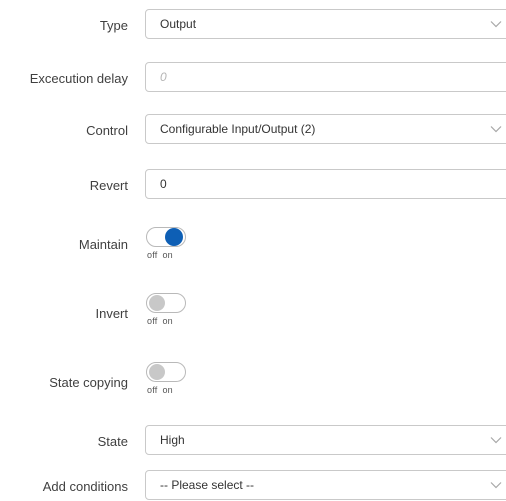  Describe the element at coordinates (103, 244) in the screenshot. I see `maintain-label: Maintain` at that location.